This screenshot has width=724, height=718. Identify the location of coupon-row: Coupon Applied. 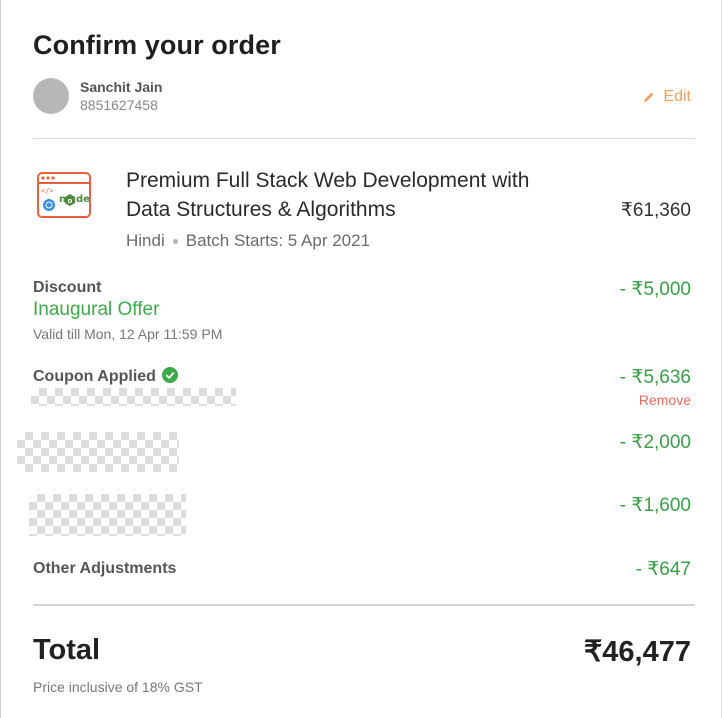
(105, 377).